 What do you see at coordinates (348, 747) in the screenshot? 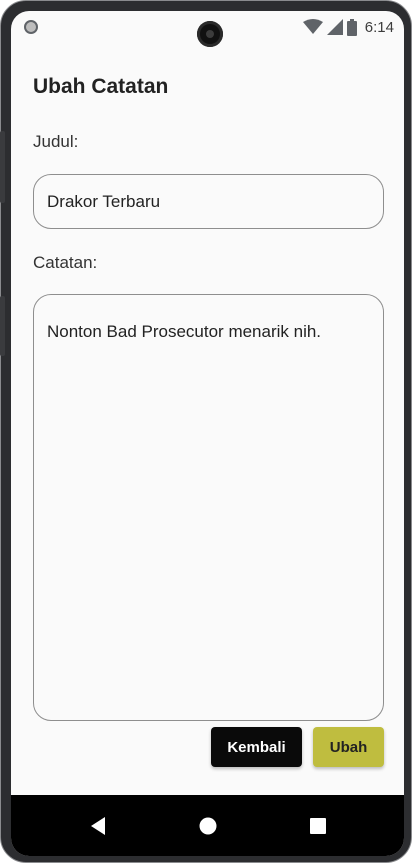
I see `save-button: Ubah` at bounding box center [348, 747].